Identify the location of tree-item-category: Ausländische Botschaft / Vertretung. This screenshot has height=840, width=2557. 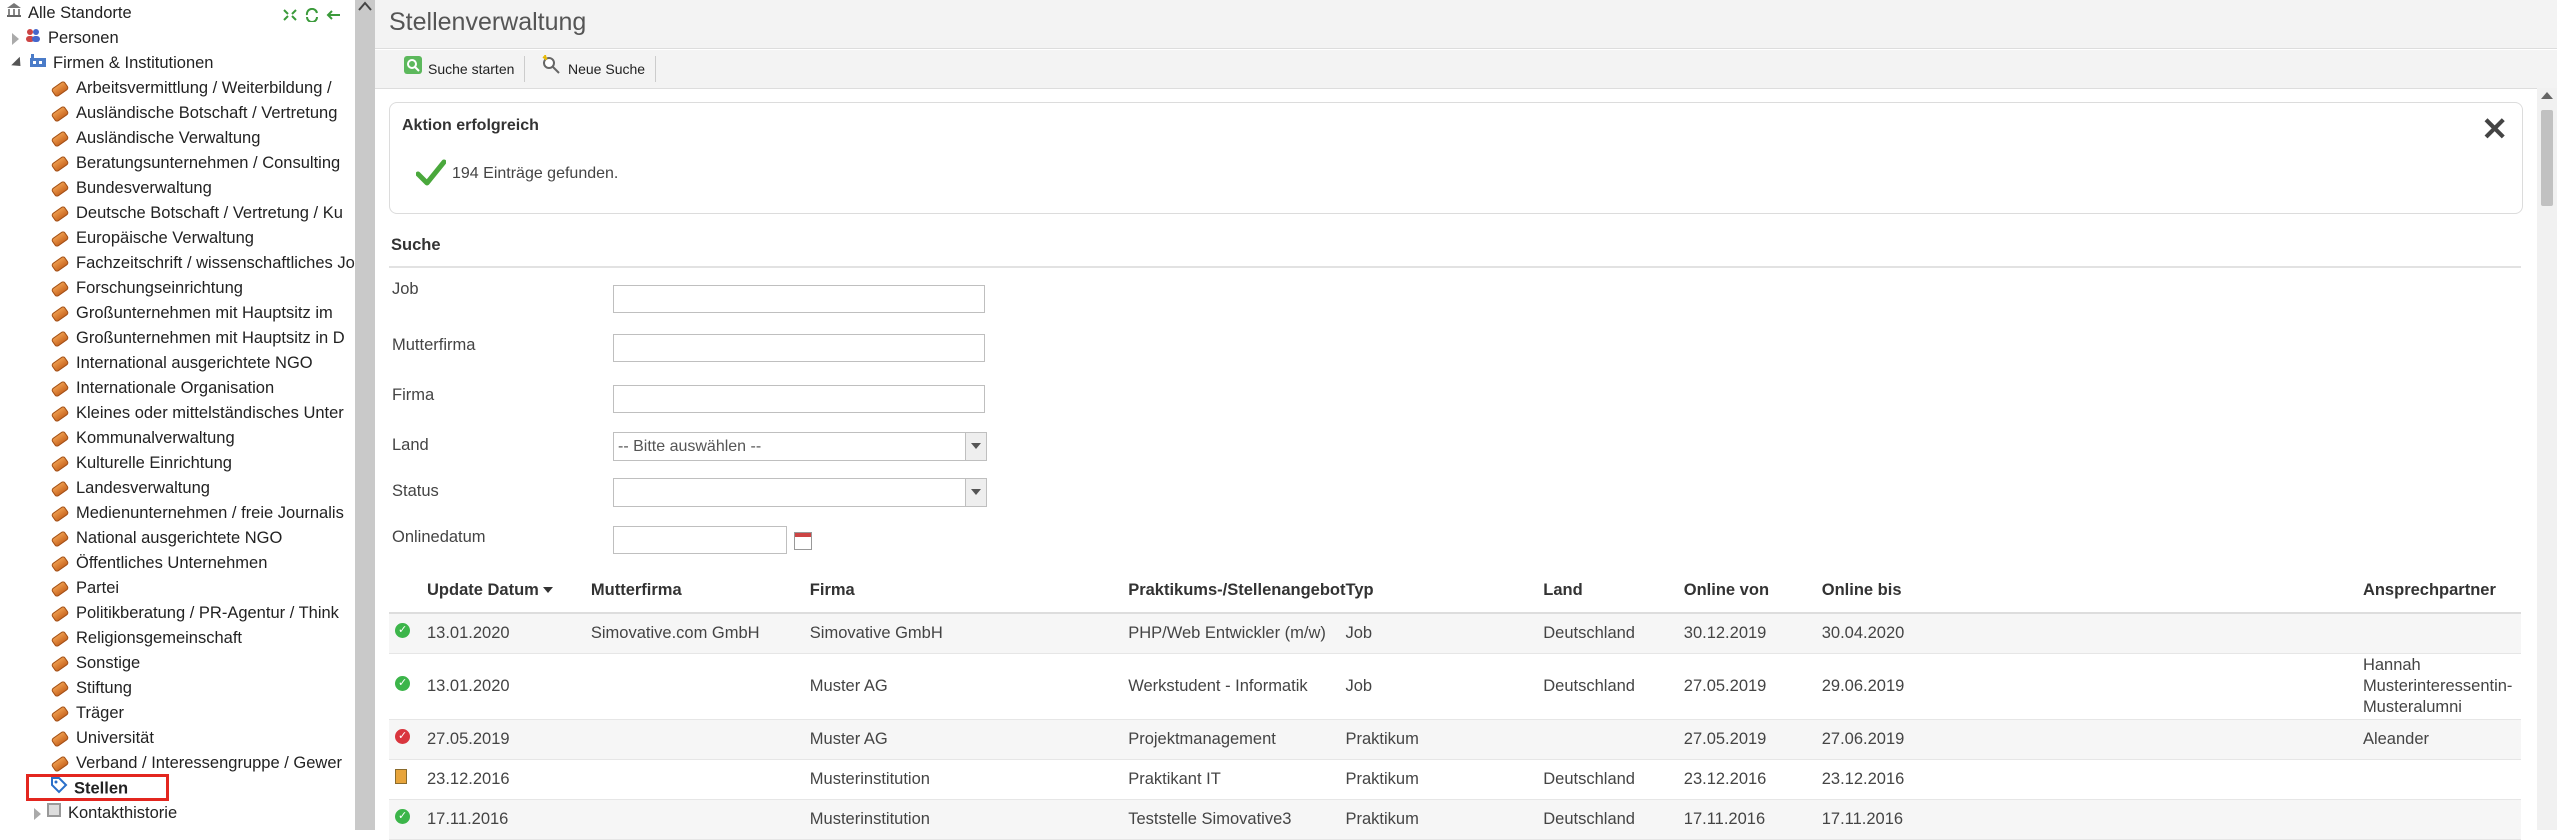
(193, 113).